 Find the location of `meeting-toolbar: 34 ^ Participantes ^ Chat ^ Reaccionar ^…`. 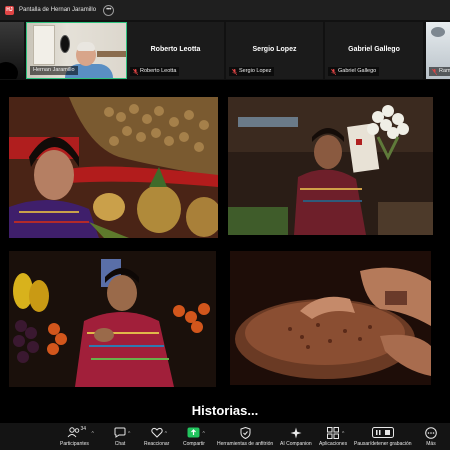

meeting-toolbar: 34 ^ Participantes ^ Chat ^ Reaccionar ^… is located at coordinates (225, 436).